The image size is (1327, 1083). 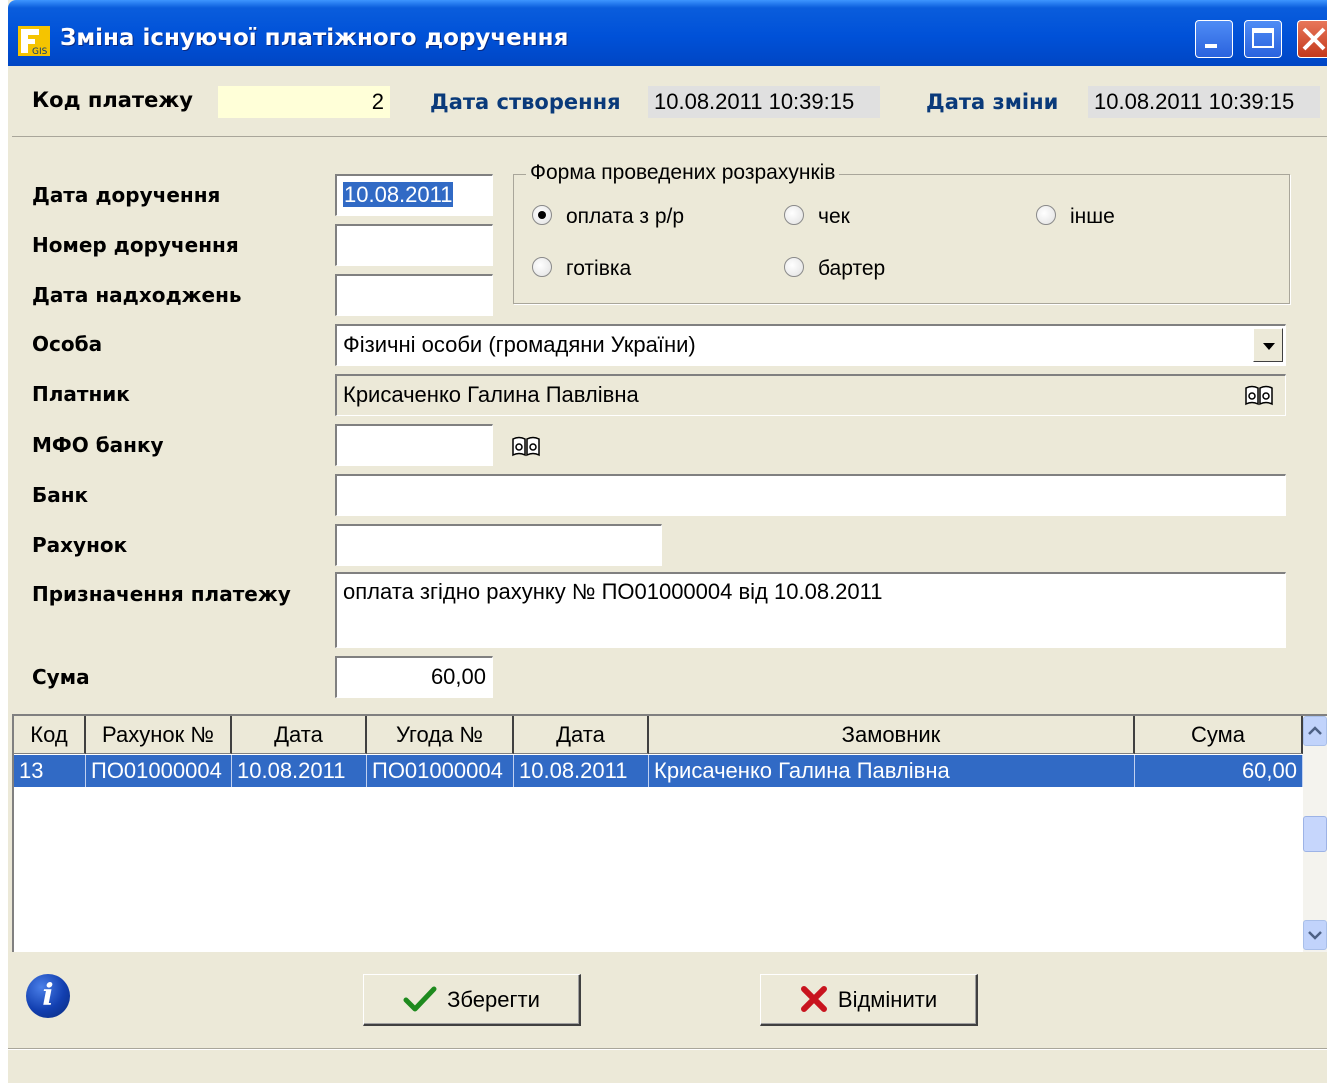 What do you see at coordinates (764, 102) in the screenshot?
I see `created-date-value: 10.08.2011 10:39:15` at bounding box center [764, 102].